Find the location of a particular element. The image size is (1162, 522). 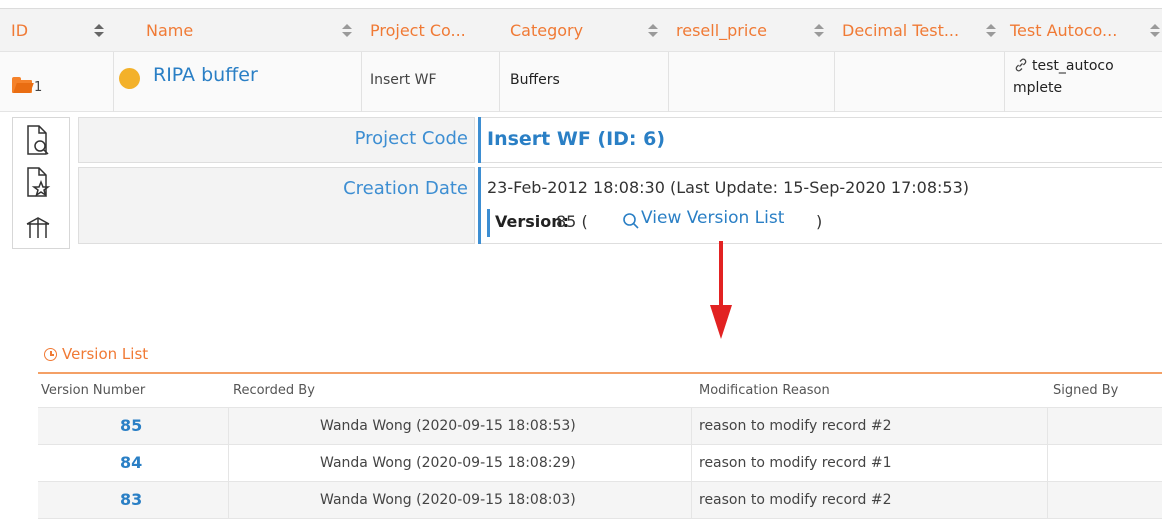

clock-icon is located at coordinates (50, 354).